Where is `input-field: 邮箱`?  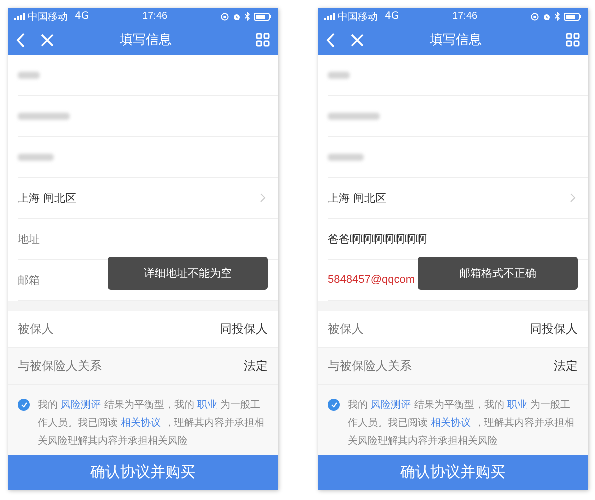 input-field: 邮箱 is located at coordinates (53, 280).